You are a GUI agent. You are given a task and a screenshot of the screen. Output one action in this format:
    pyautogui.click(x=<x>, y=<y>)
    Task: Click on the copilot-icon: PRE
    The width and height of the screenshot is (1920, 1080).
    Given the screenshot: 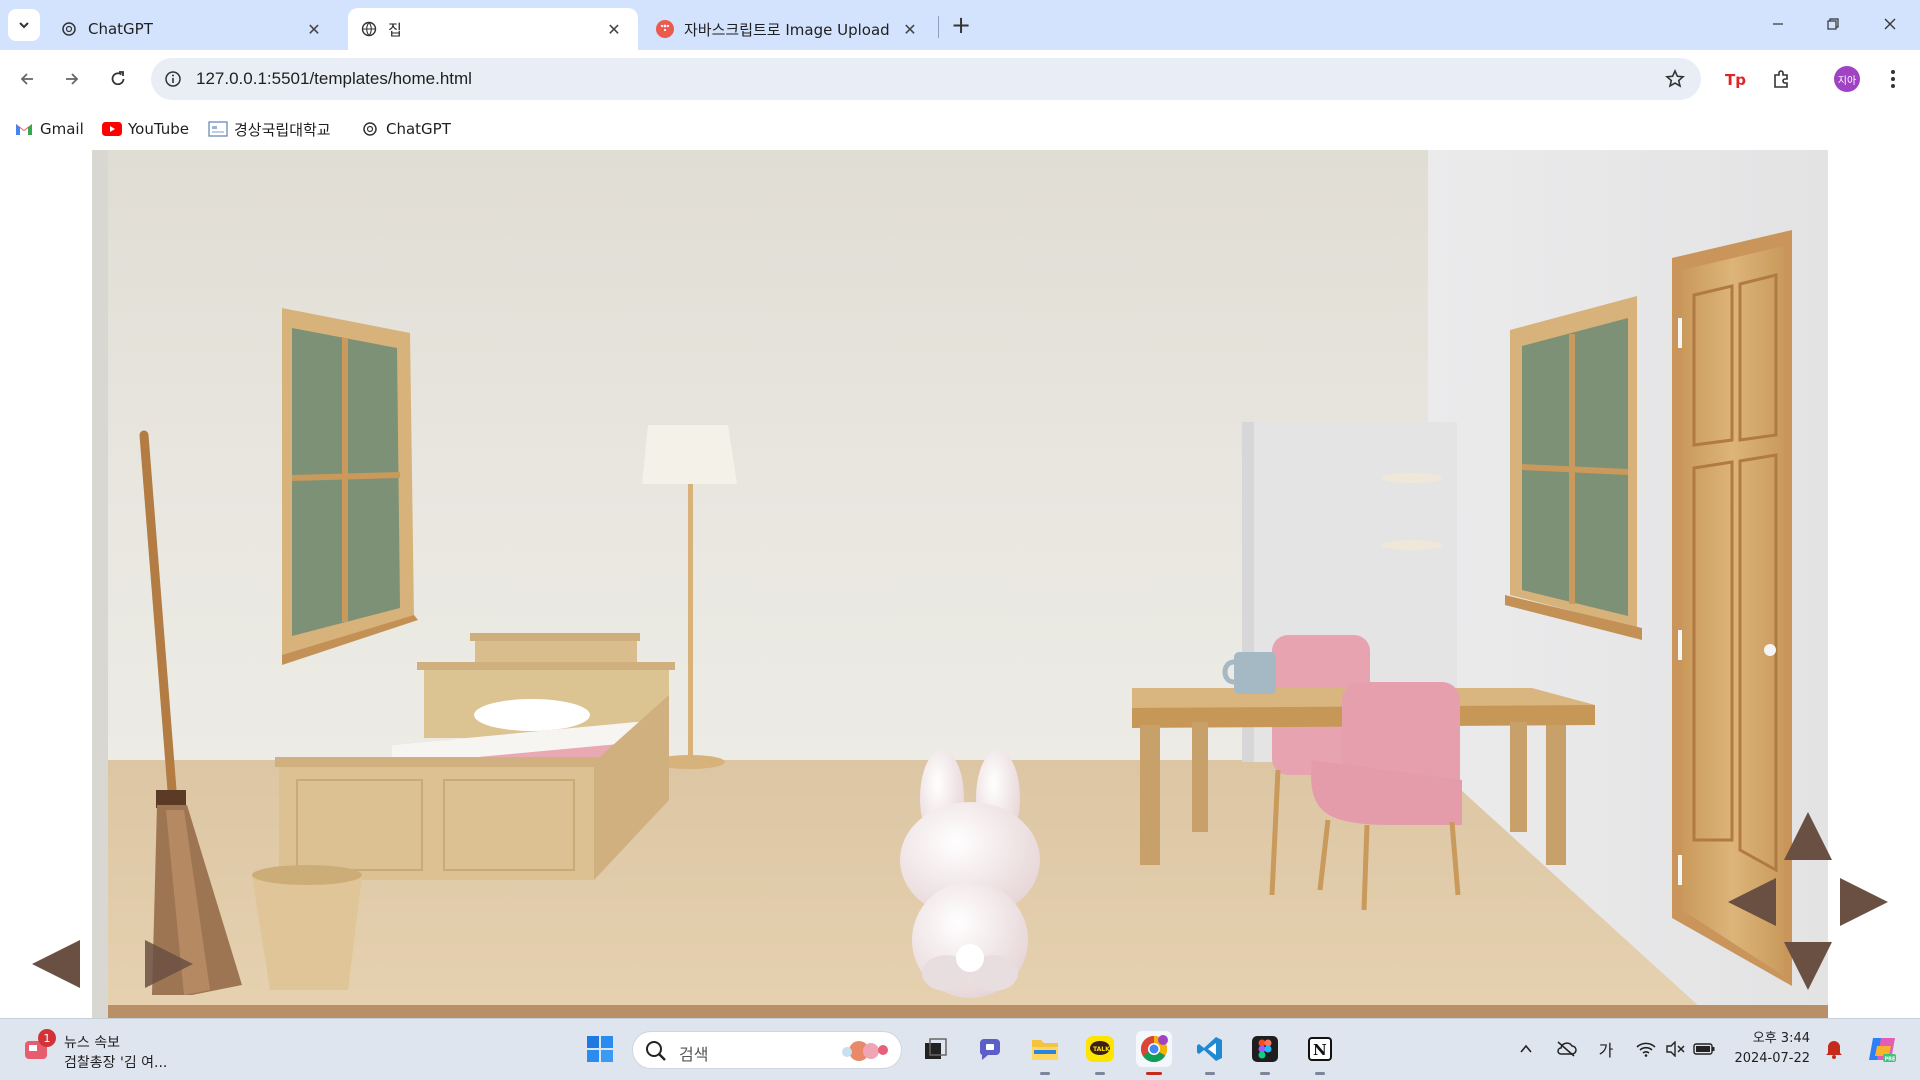 What is the action you would take?
    pyautogui.click(x=1883, y=1050)
    